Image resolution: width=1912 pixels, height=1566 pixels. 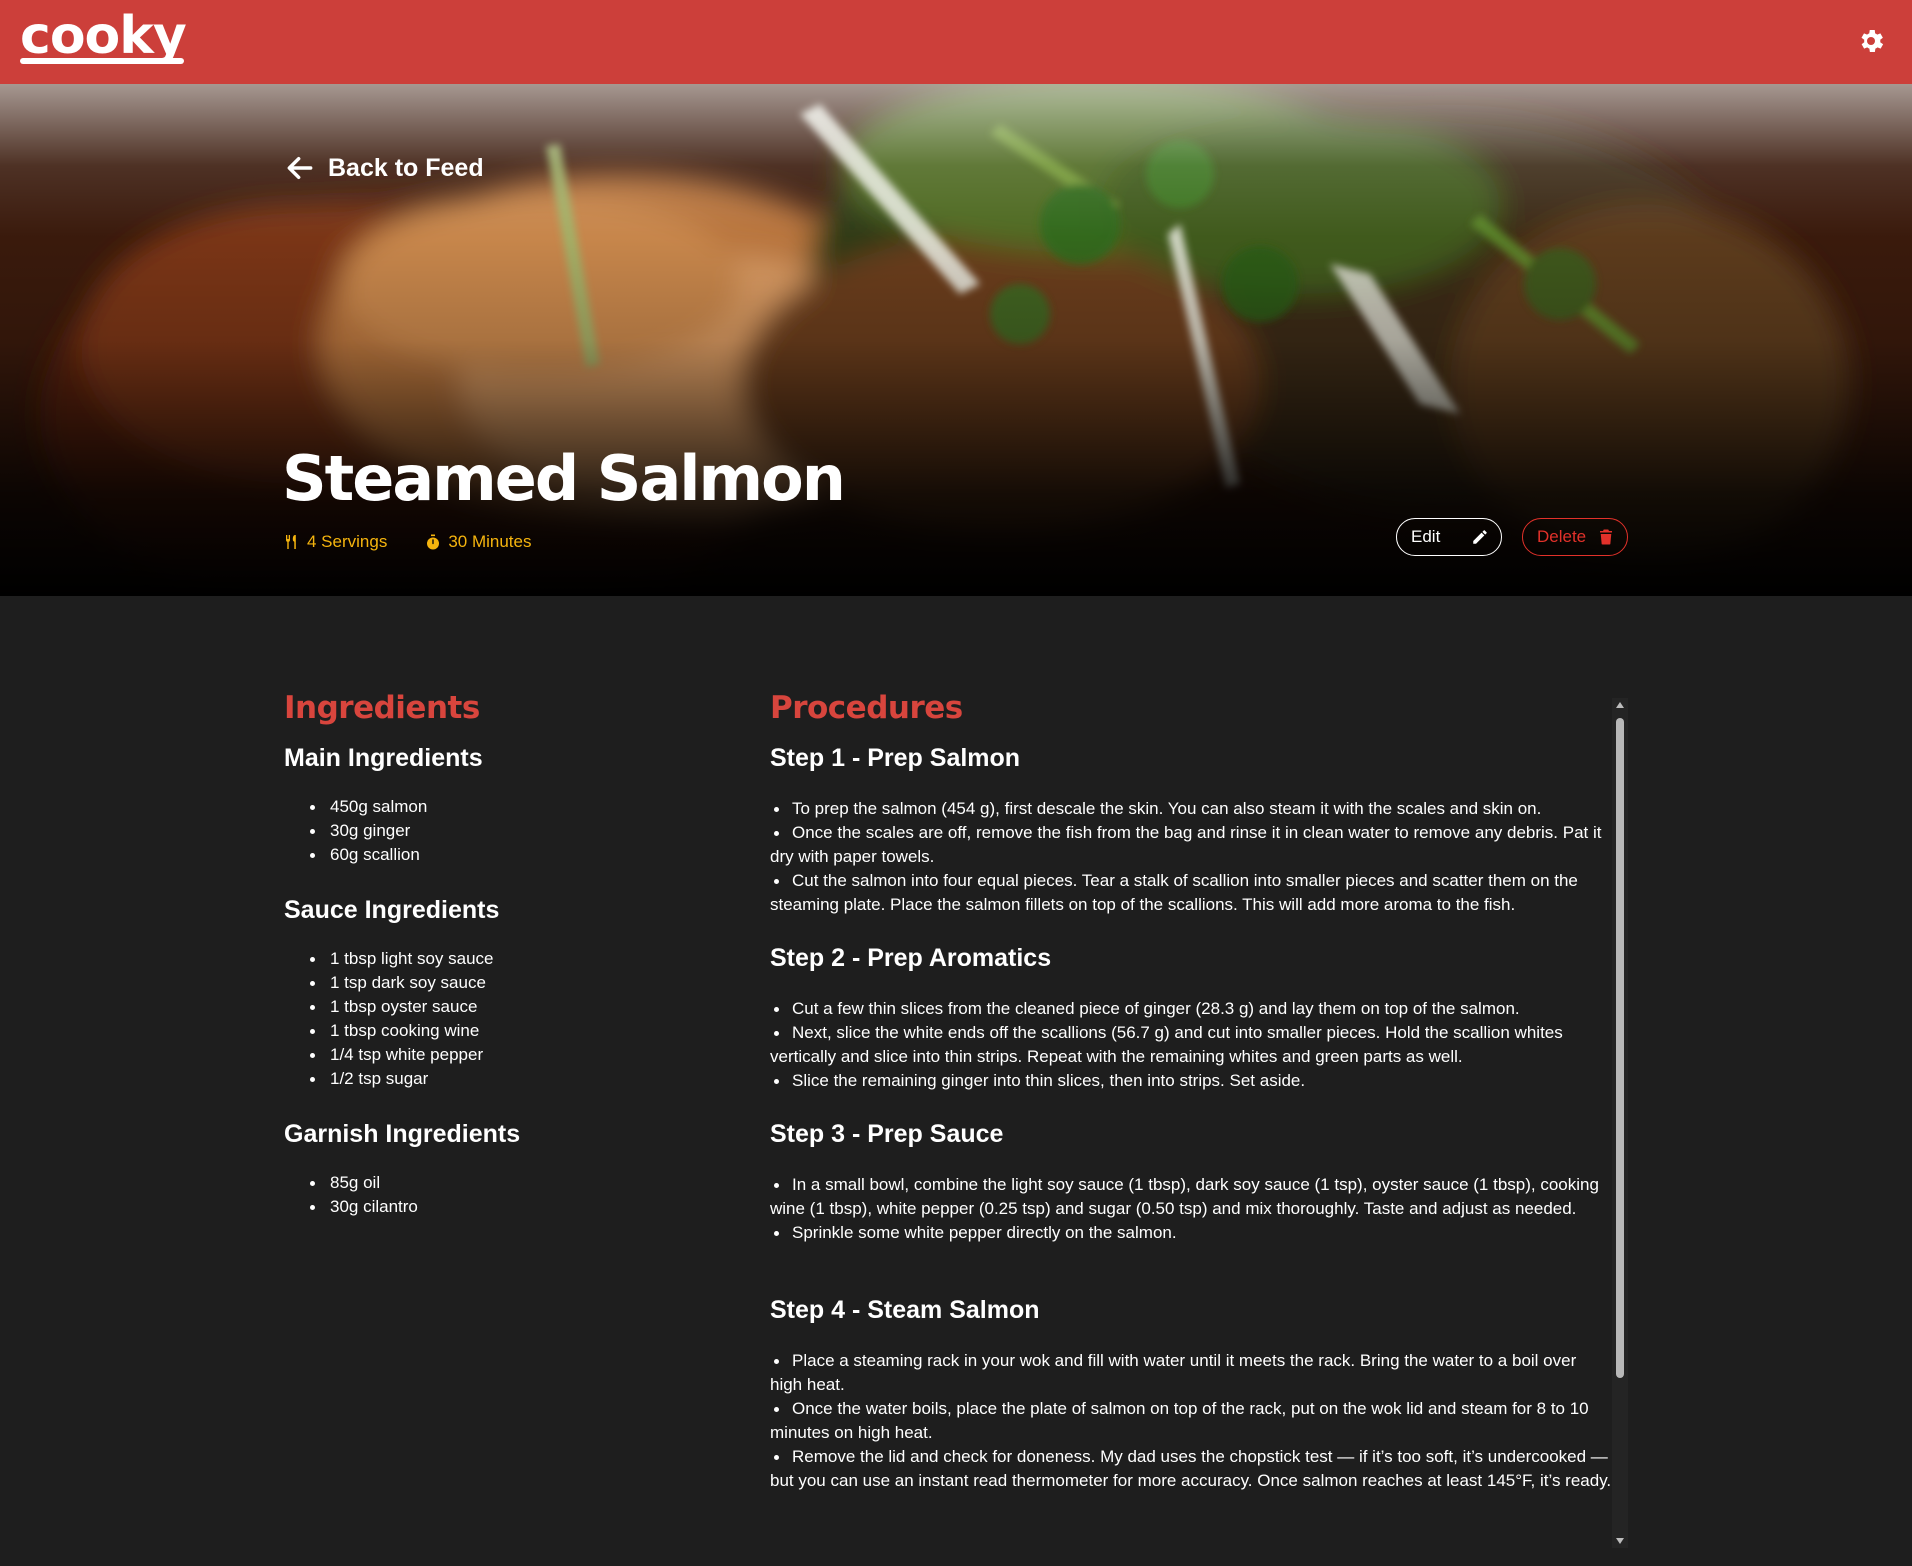 I want to click on logo-underline, so click(x=102, y=61).